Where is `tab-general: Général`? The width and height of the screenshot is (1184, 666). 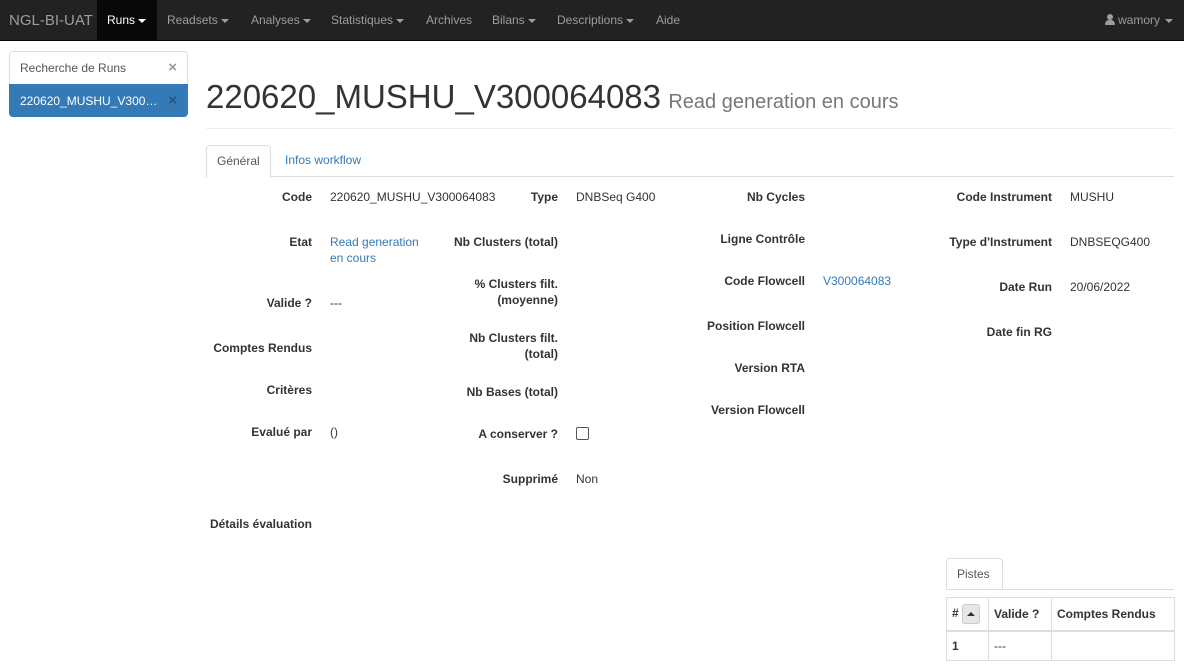 tab-general: Général is located at coordinates (238, 161).